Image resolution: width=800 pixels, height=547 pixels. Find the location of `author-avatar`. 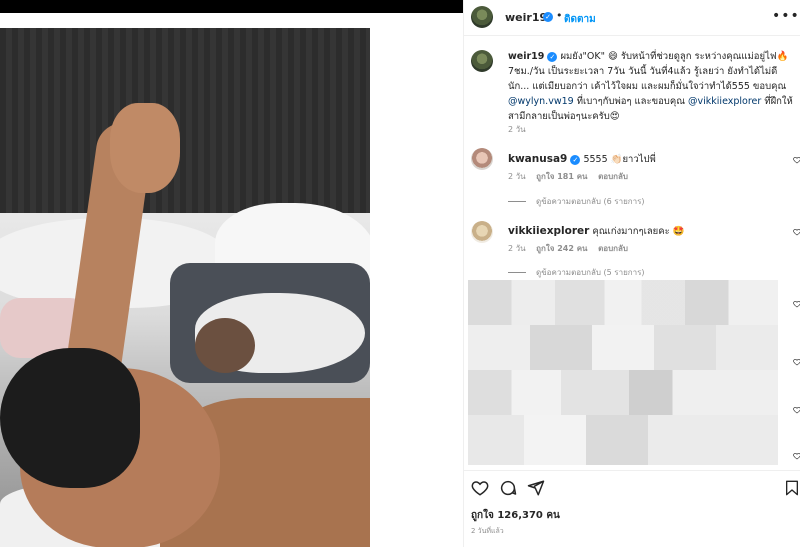

author-avatar is located at coordinates (482, 17).